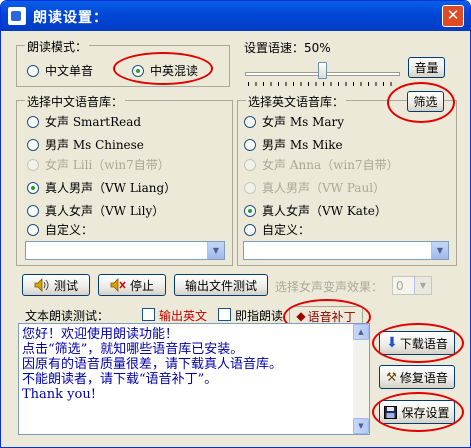 This screenshot has height=448, width=471. What do you see at coordinates (323, 84) in the screenshot?
I see `slider-ticks` at bounding box center [323, 84].